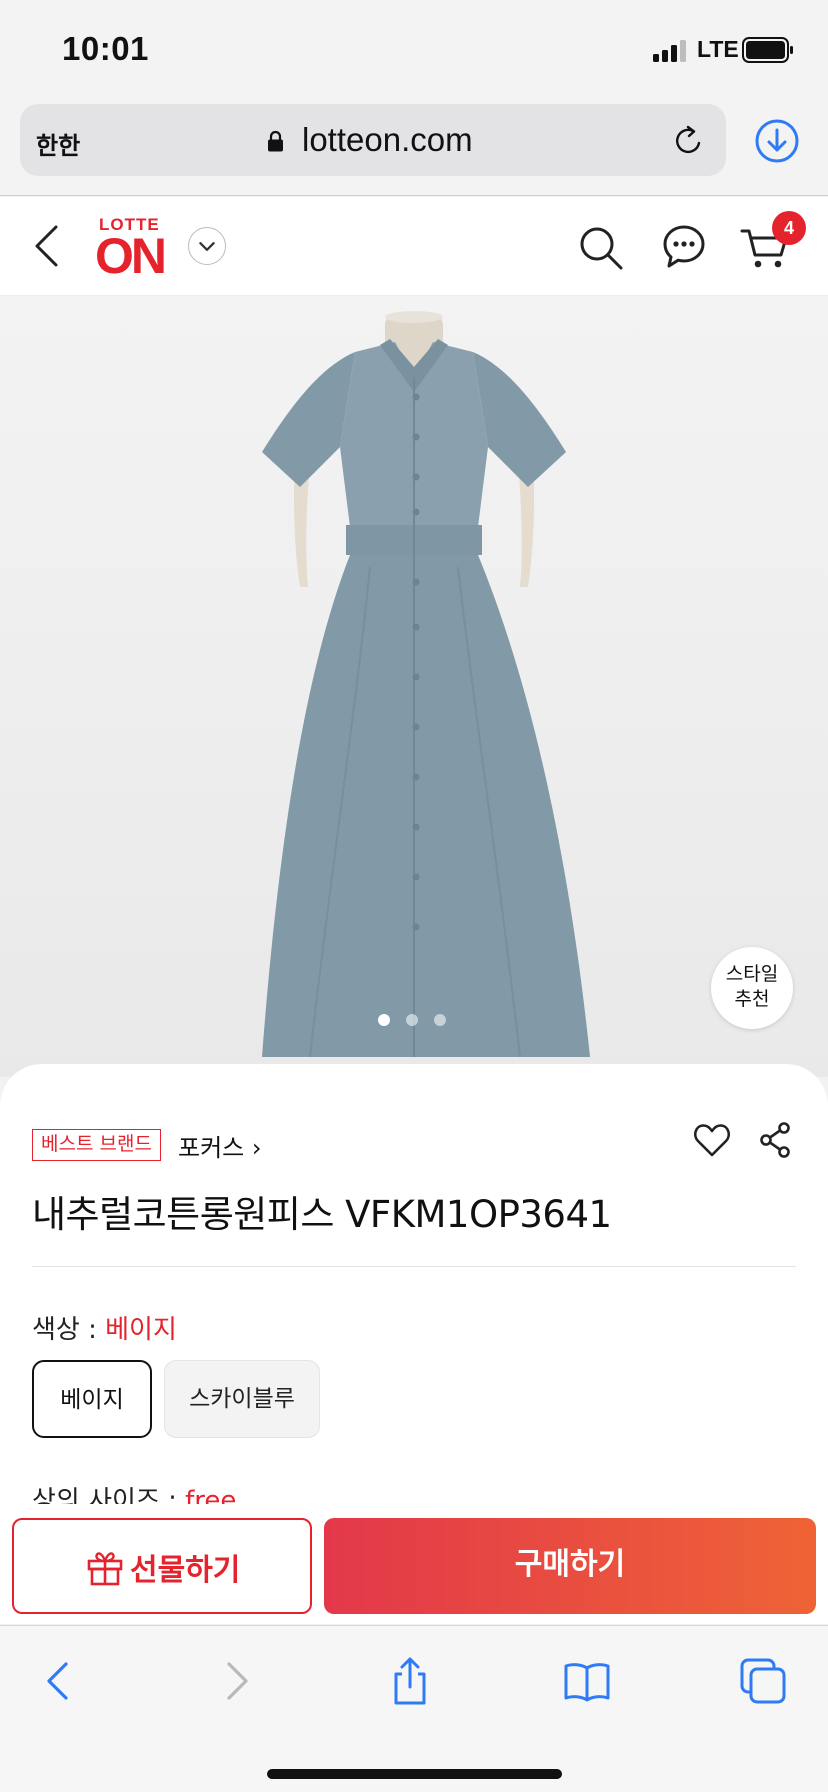 The width and height of the screenshot is (828, 1792). What do you see at coordinates (105, 1569) in the screenshot?
I see `gift-icon` at bounding box center [105, 1569].